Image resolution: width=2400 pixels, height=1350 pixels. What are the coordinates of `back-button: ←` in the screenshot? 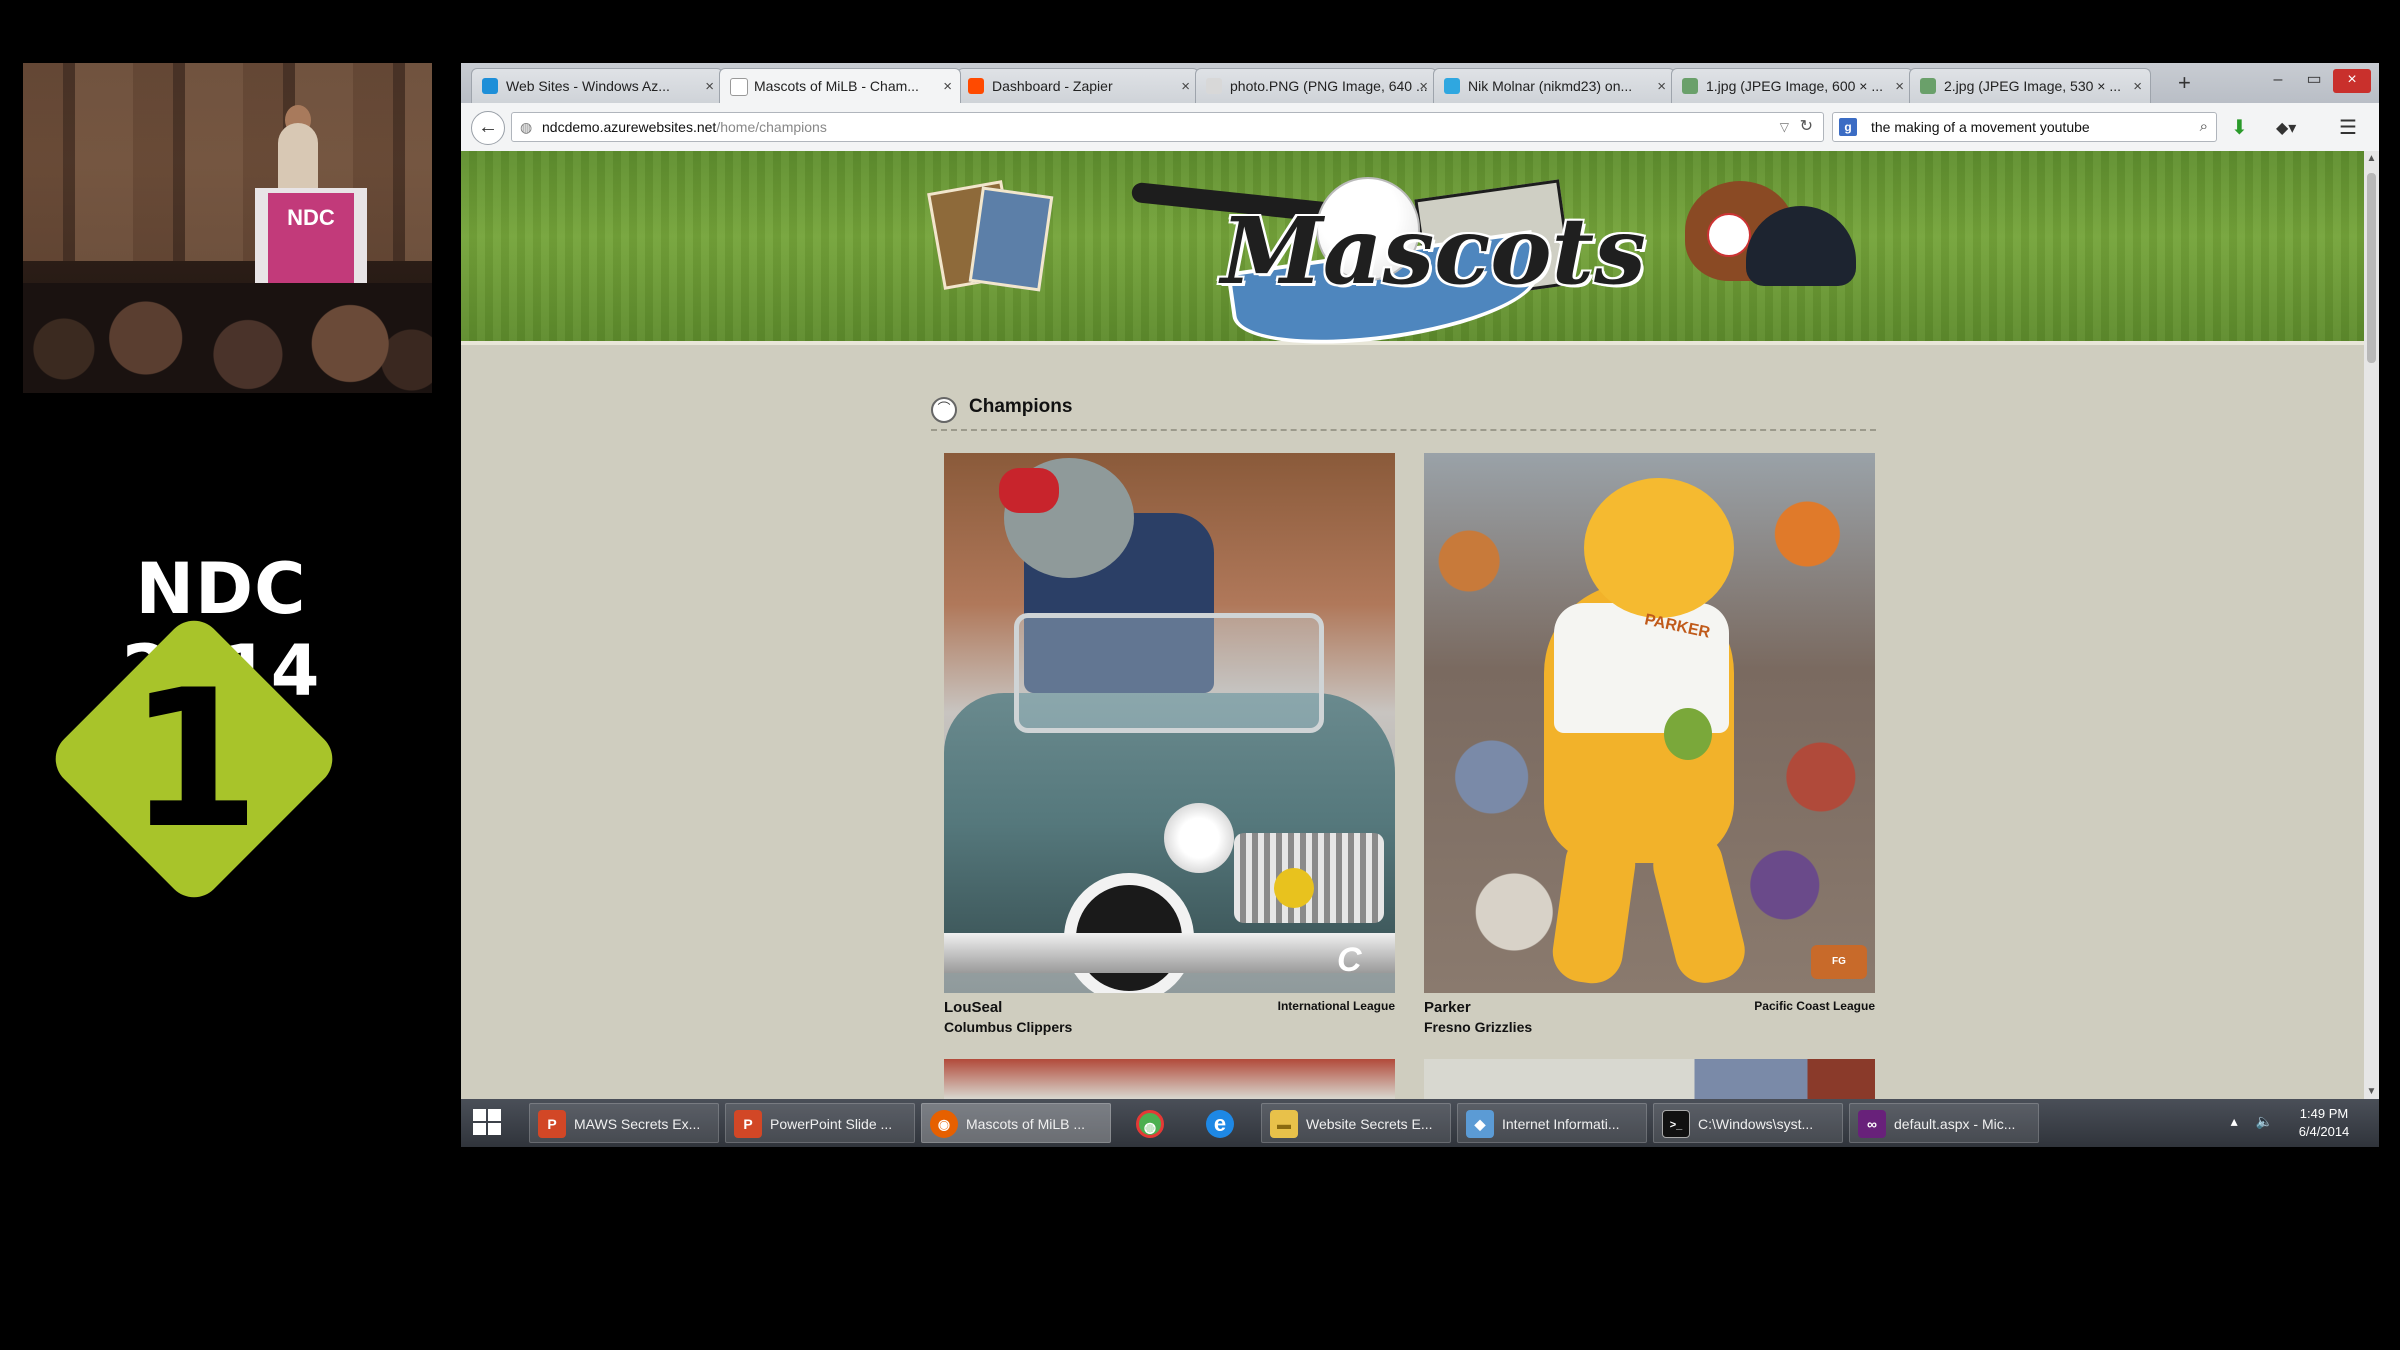 It's located at (488, 128).